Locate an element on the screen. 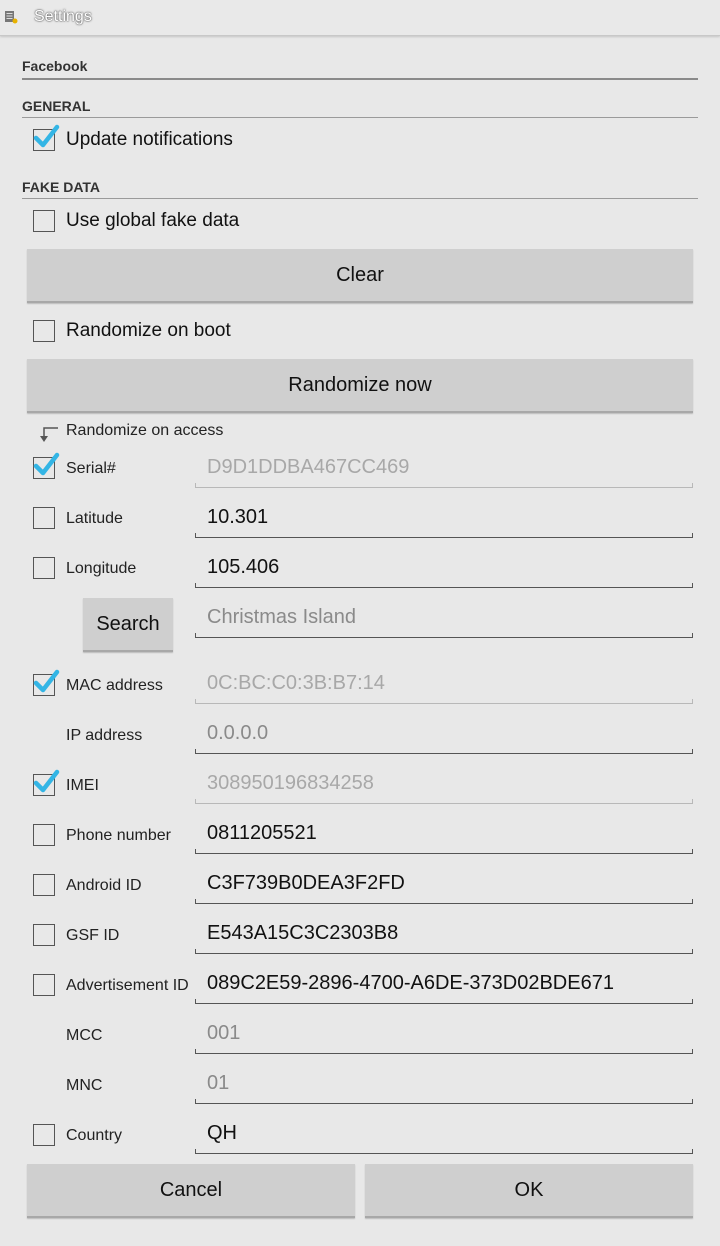  phone-number-value: 0811205521 is located at coordinates (262, 833).